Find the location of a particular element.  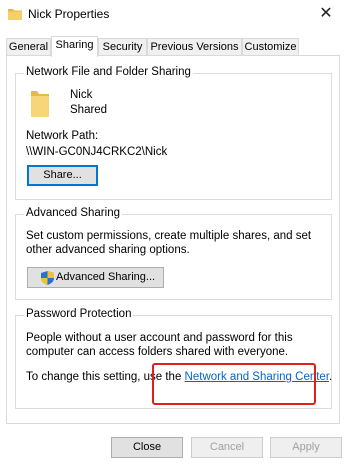

advanced-sharing-title: Advanced Sharing is located at coordinates (73, 213).